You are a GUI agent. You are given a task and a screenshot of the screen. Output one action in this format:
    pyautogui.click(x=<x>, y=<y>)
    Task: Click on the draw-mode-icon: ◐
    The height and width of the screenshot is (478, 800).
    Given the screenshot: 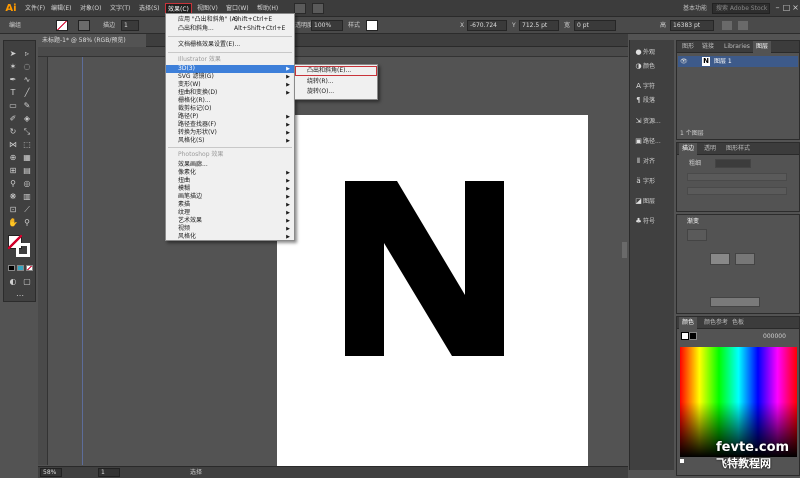 What is the action you would take?
    pyautogui.click(x=13, y=282)
    